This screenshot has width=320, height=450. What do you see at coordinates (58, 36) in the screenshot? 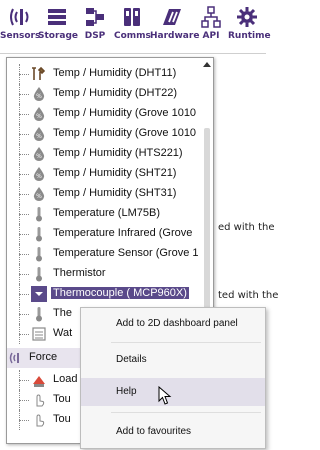
I see `toolbar-label: Storage` at bounding box center [58, 36].